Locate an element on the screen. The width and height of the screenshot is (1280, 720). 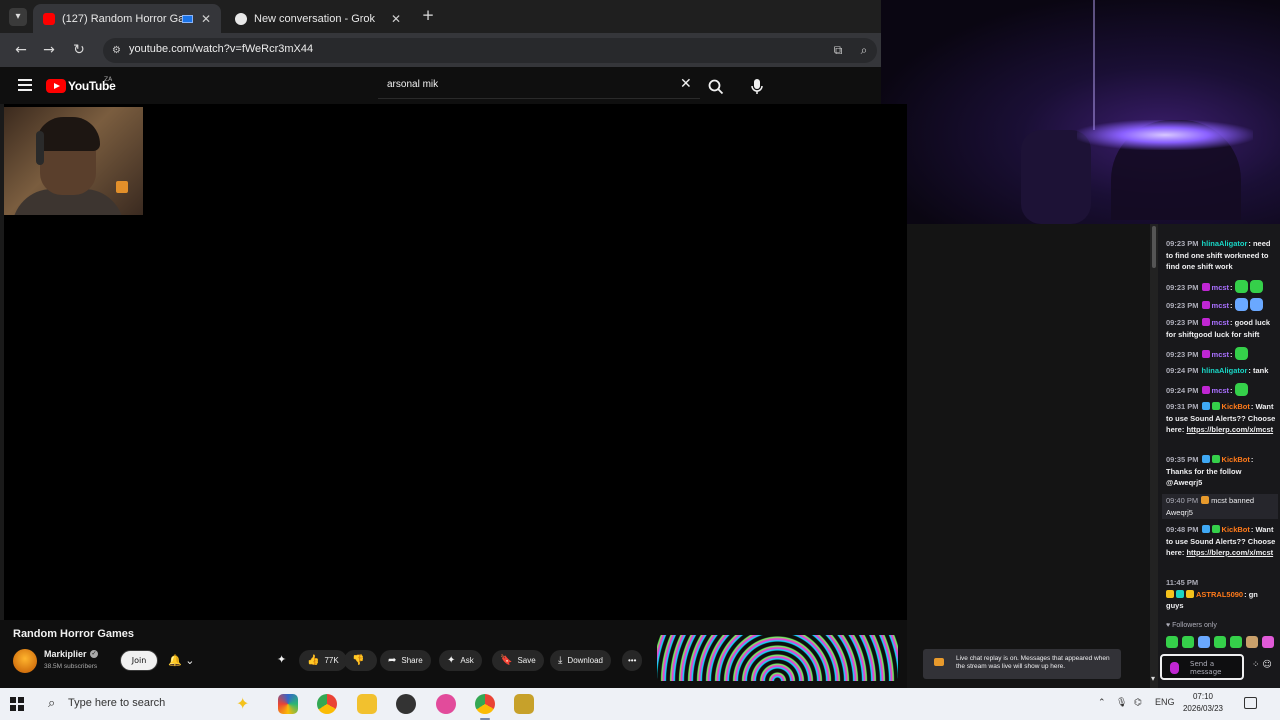
chrome-icon is located at coordinates (327, 704).